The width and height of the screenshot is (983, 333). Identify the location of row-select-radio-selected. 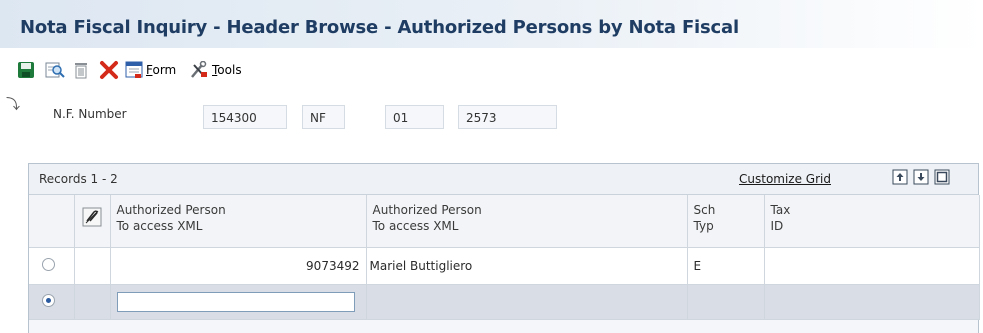
(48, 300).